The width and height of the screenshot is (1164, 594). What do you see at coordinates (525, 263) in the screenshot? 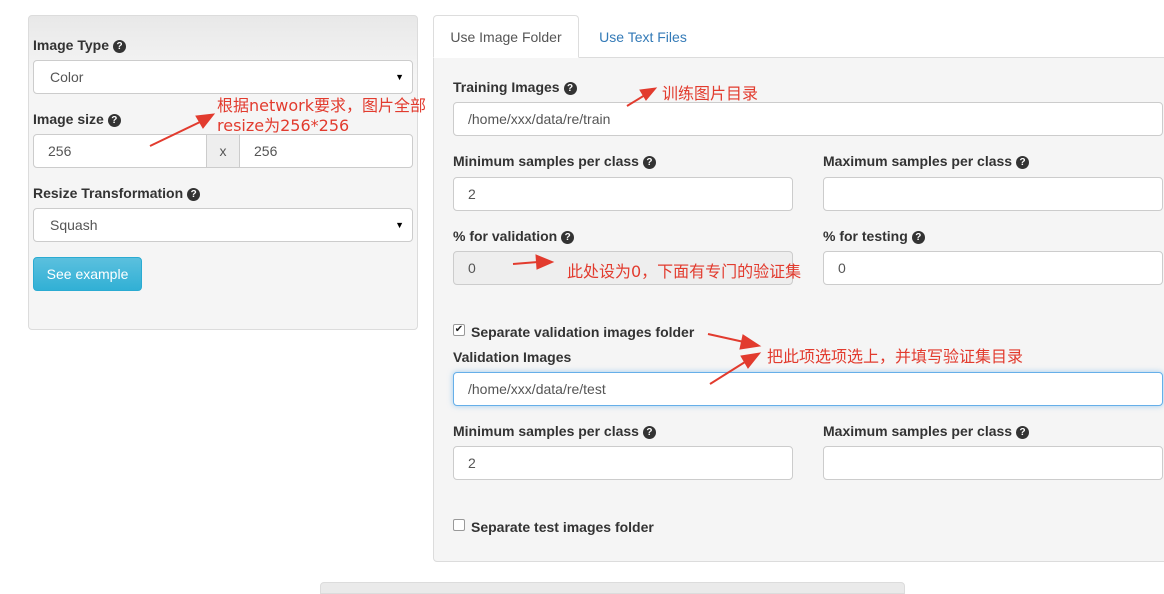
I see `arrow-validation` at bounding box center [525, 263].